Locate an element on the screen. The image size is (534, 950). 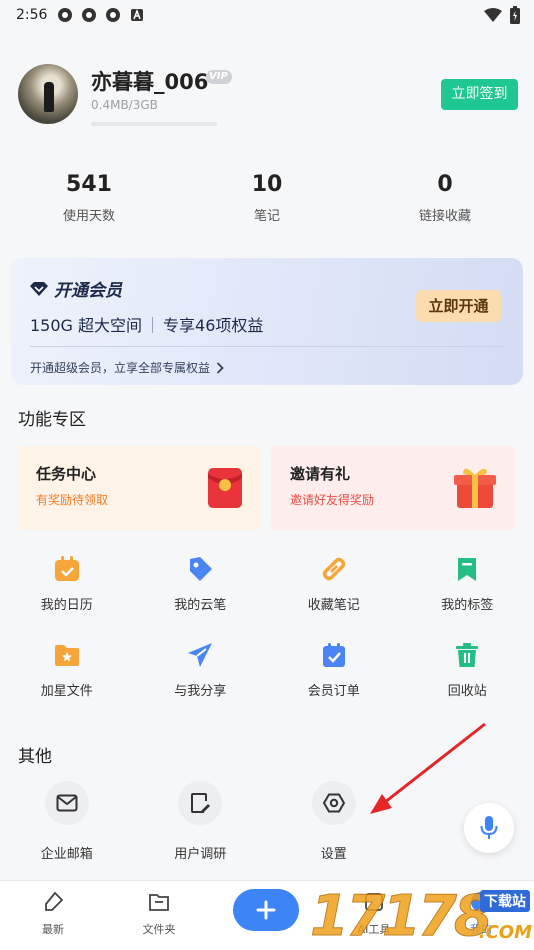
open-vip-button: 立即开通 is located at coordinates (458, 306).